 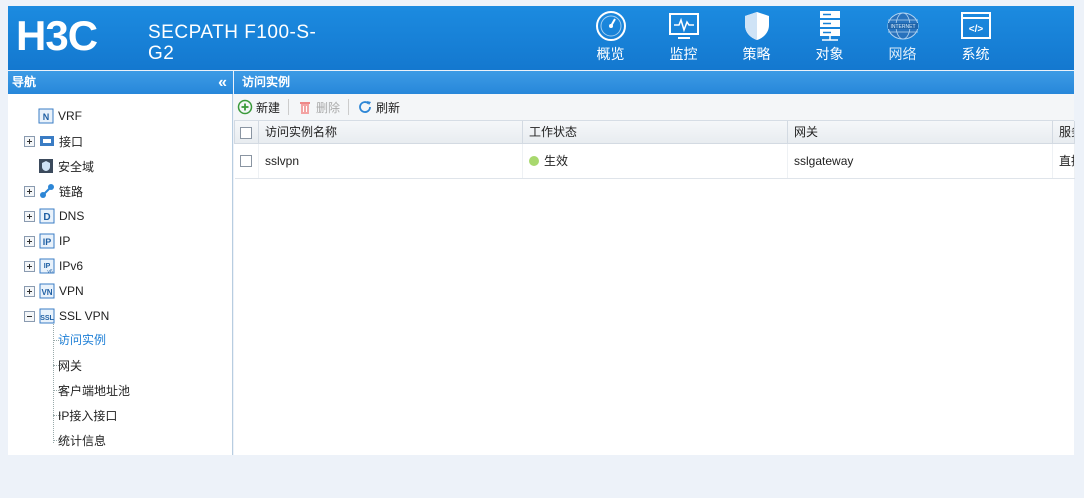 I want to click on sidebar-title: 导航, so click(x=24, y=82).